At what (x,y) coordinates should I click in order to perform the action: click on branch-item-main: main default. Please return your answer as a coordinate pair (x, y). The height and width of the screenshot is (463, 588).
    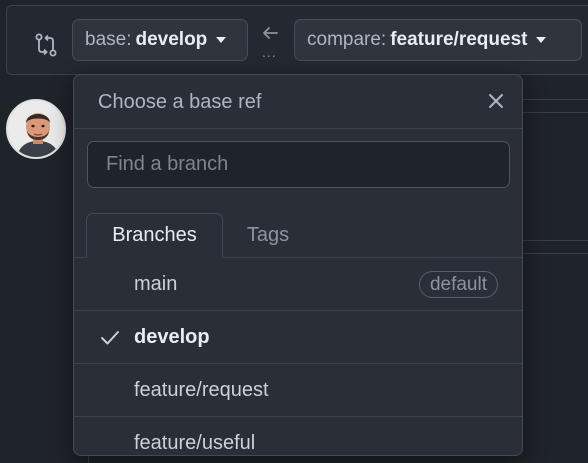
    Looking at the image, I should click on (298, 284).